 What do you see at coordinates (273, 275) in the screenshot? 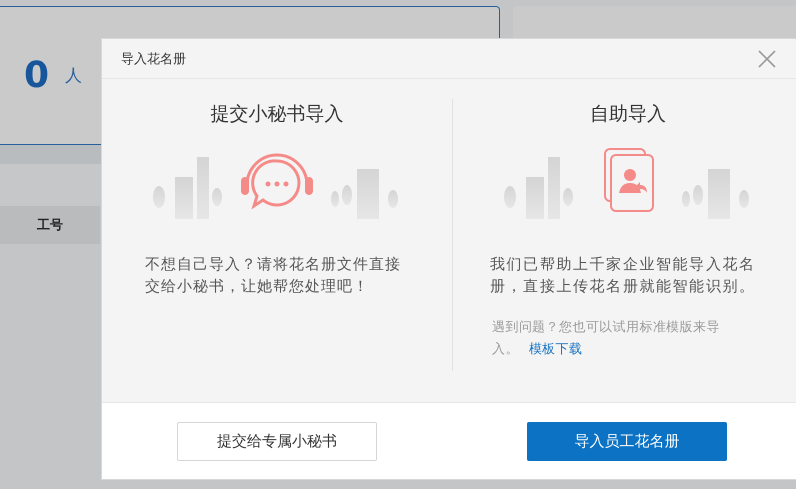
I see `option-description: 不想自己导入？请将花名册文件直接交给小秘书，让她帮您处理吧！` at bounding box center [273, 275].